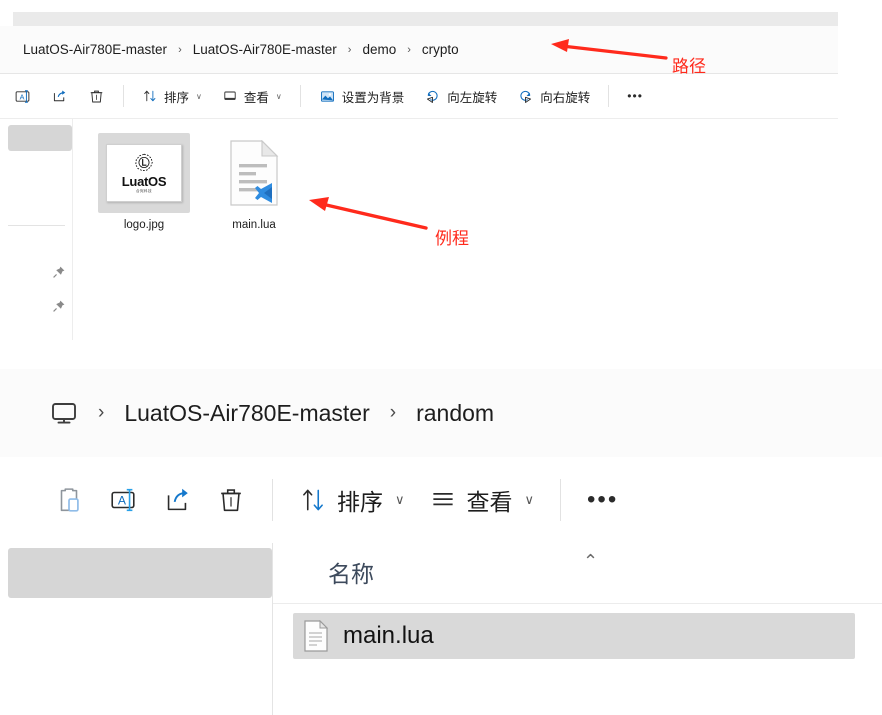 The height and width of the screenshot is (715, 882). Describe the element at coordinates (609, 49) in the screenshot. I see `annotation-arrow-path` at that location.